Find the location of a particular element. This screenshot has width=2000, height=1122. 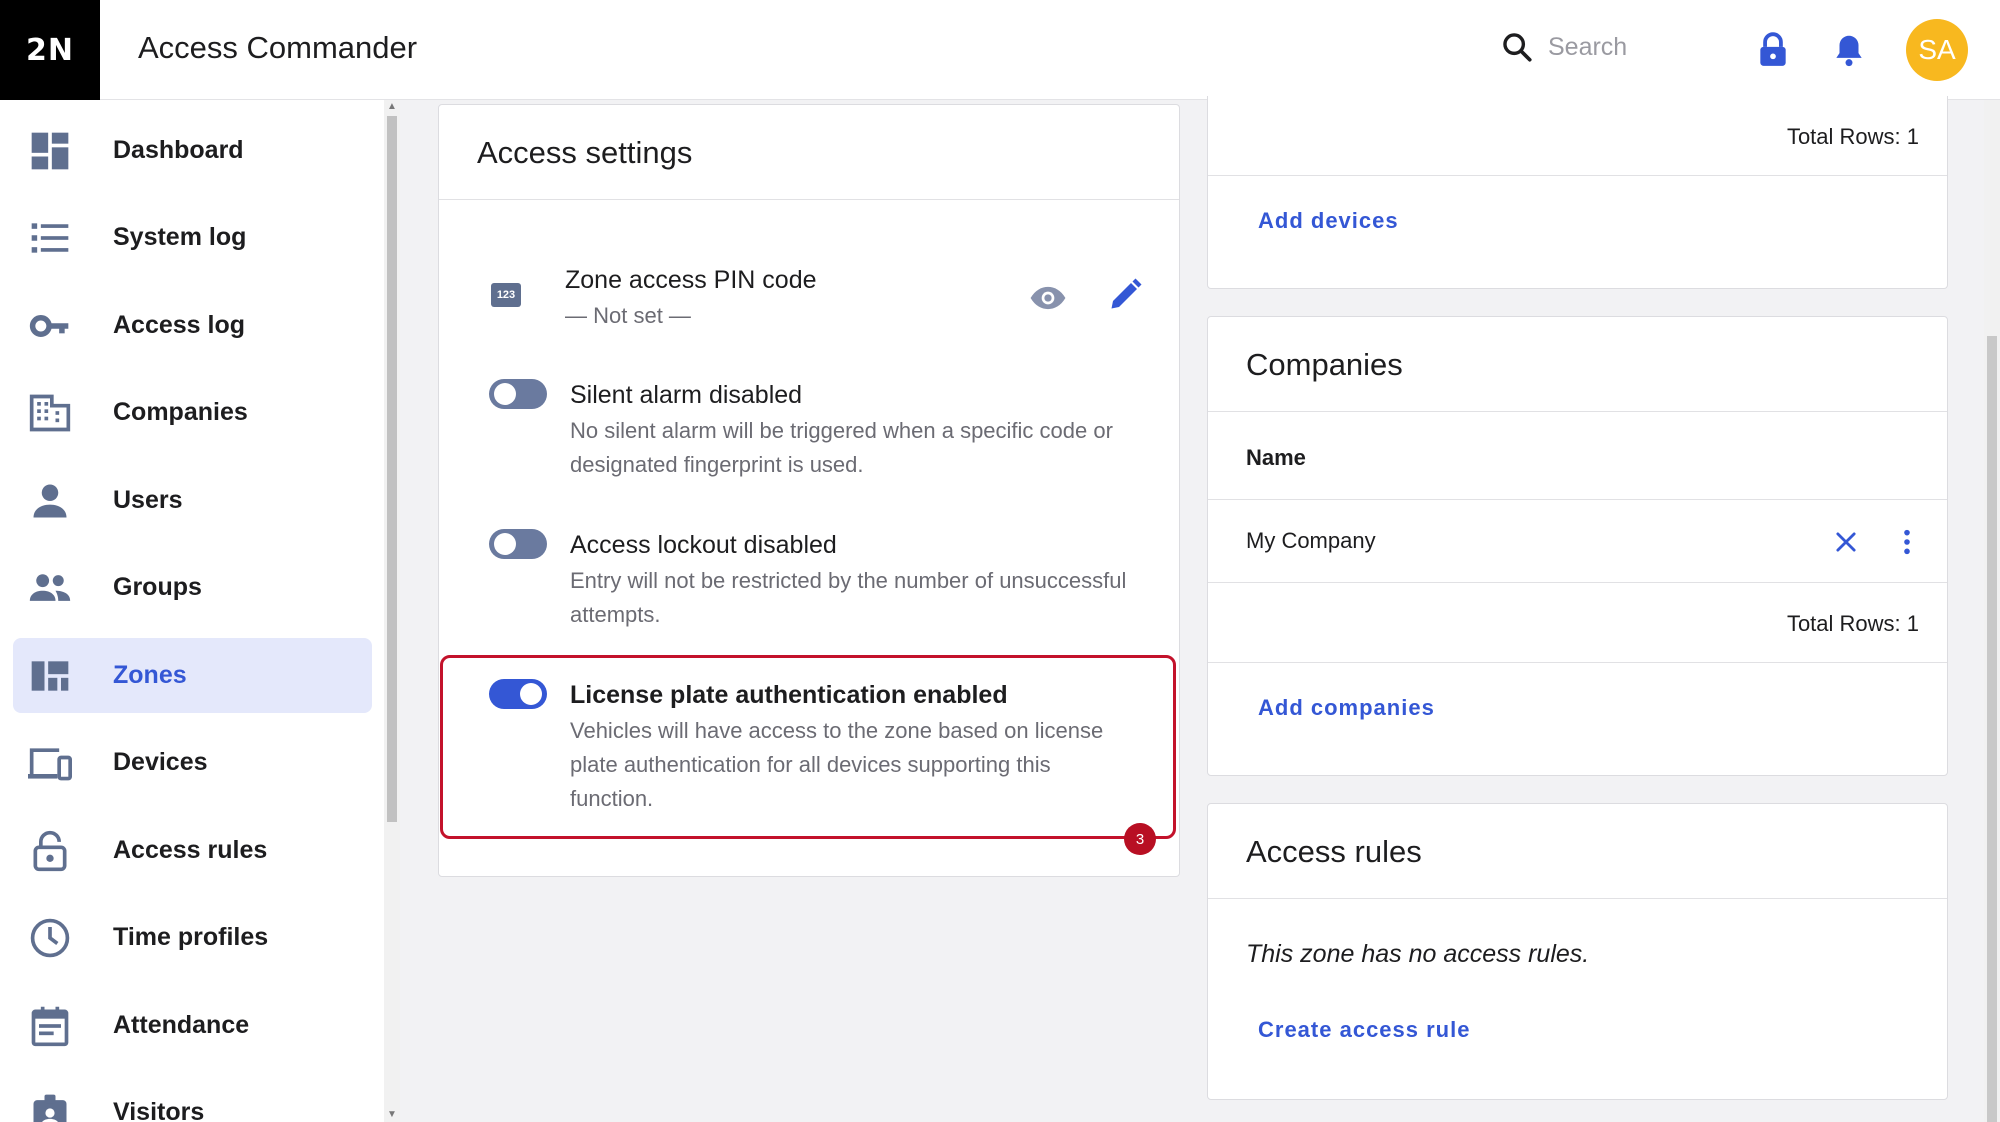

bell-icon is located at coordinates (1849, 50).